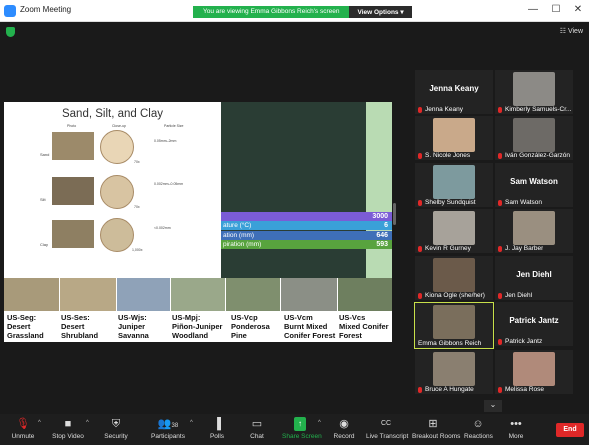  I want to click on maximize-button: ☐, so click(556, 9).